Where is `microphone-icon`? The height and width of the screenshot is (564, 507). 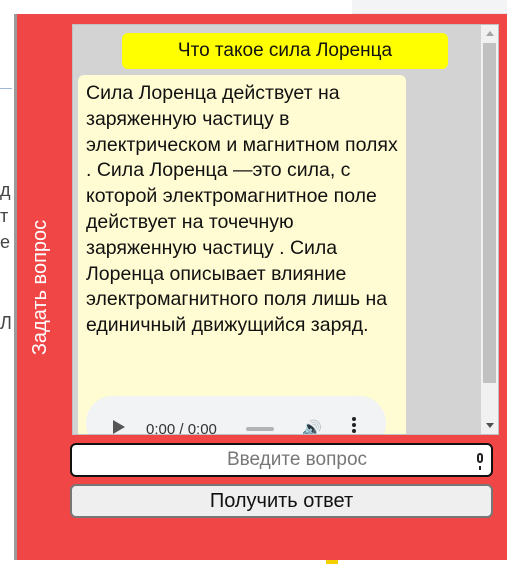
microphone-icon is located at coordinates (480, 461).